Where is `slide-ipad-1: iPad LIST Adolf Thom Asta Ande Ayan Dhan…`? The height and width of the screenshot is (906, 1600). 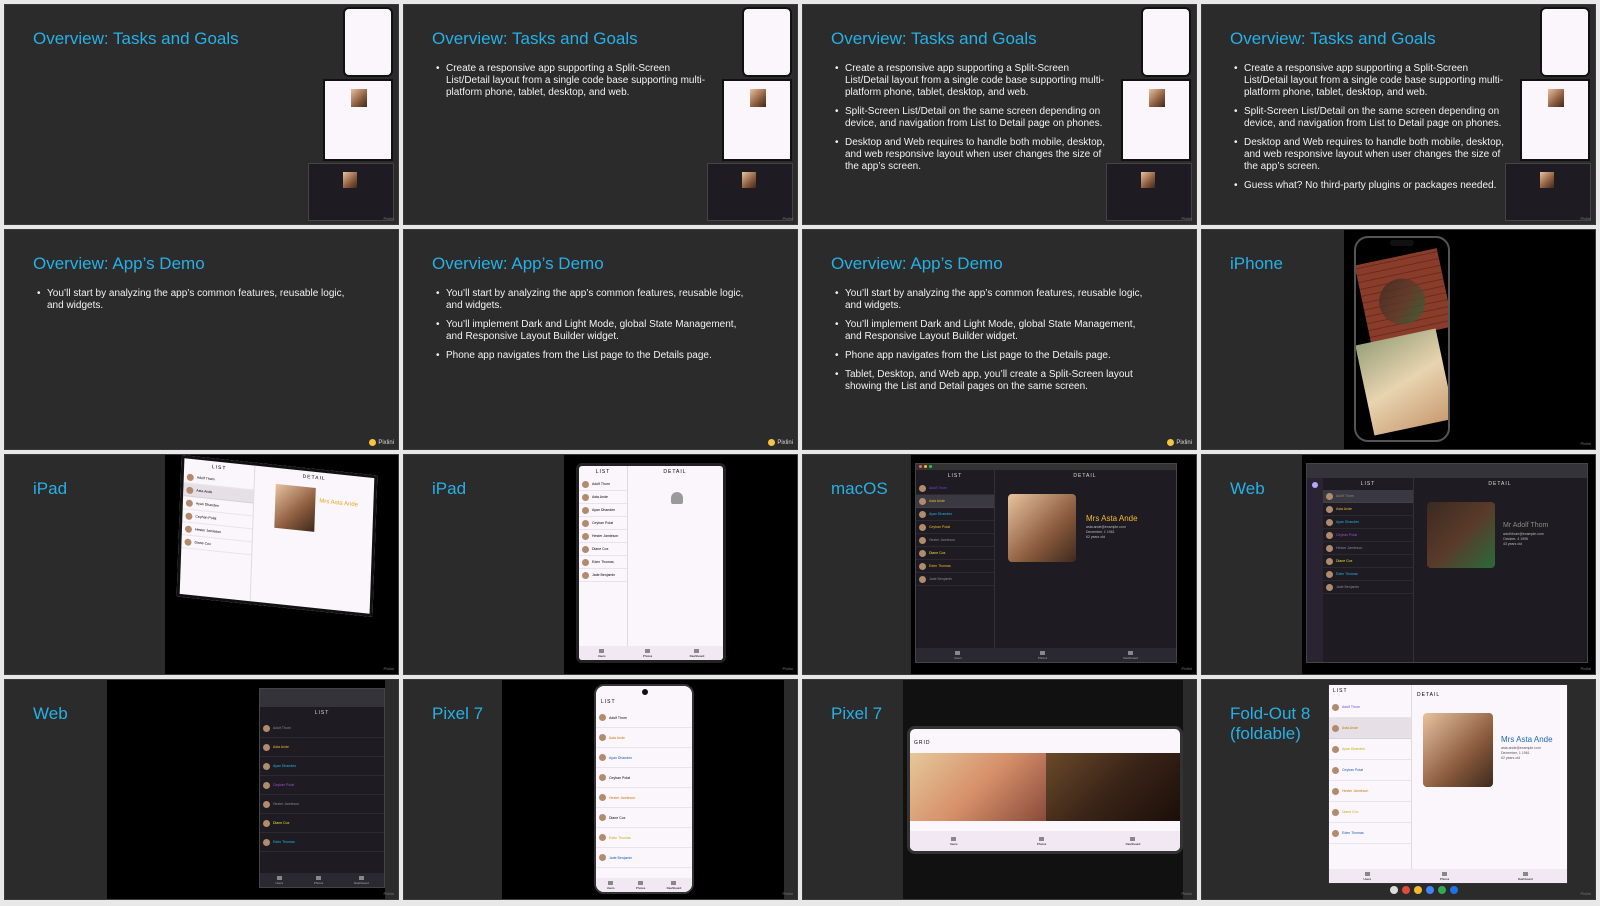 slide-ipad-1: iPad LIST Adolf Thom Asta Ande Ayan Dhan… is located at coordinates (201, 564).